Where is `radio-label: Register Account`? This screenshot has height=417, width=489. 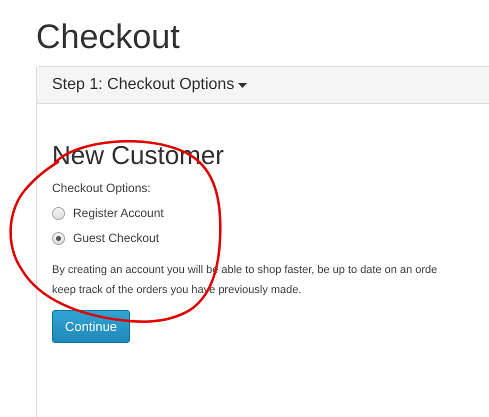 radio-label: Register Account is located at coordinates (118, 213).